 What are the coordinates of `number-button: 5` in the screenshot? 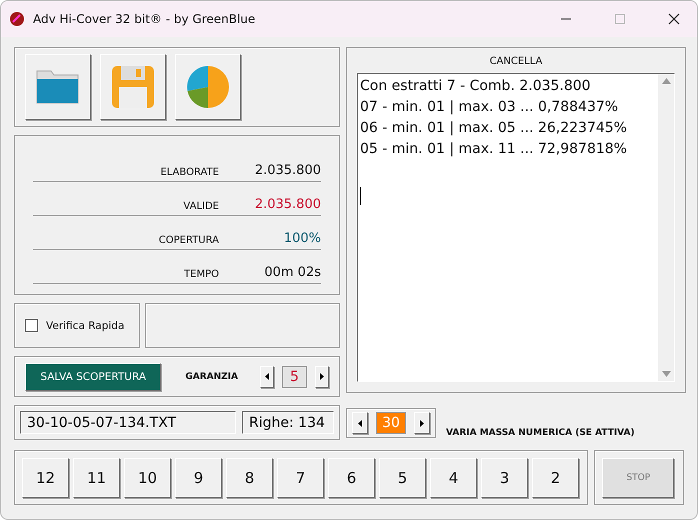 It's located at (402, 478).